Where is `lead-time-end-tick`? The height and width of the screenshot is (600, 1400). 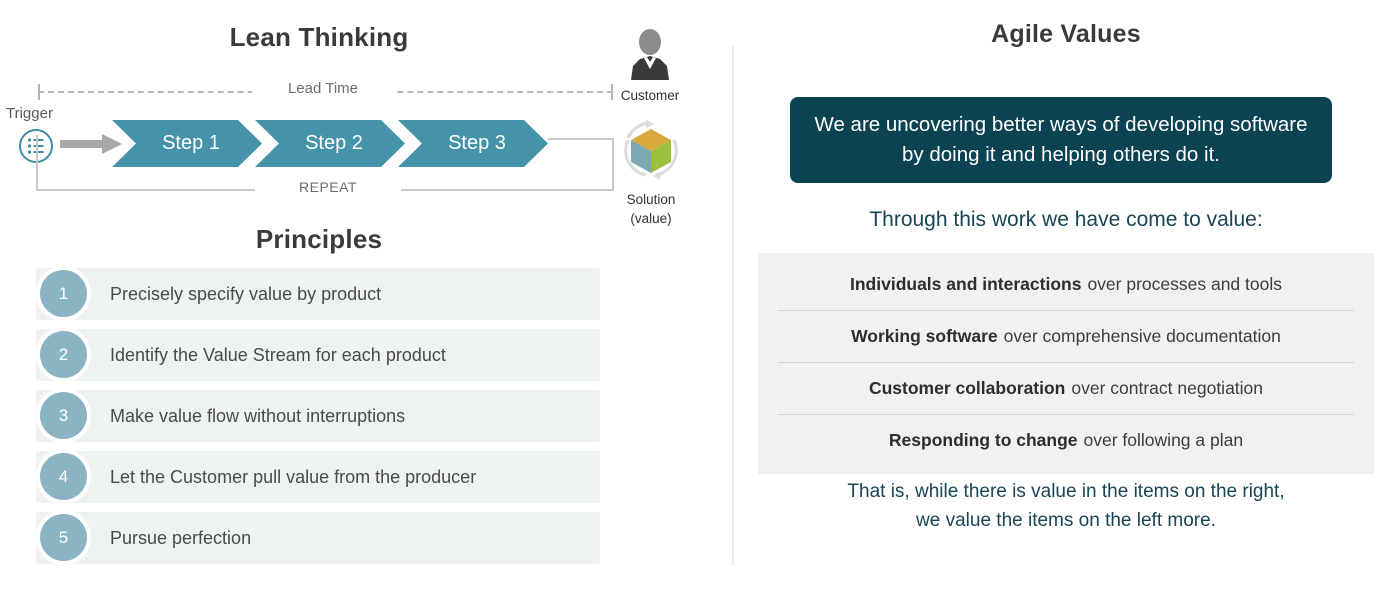 lead-time-end-tick is located at coordinates (612, 92).